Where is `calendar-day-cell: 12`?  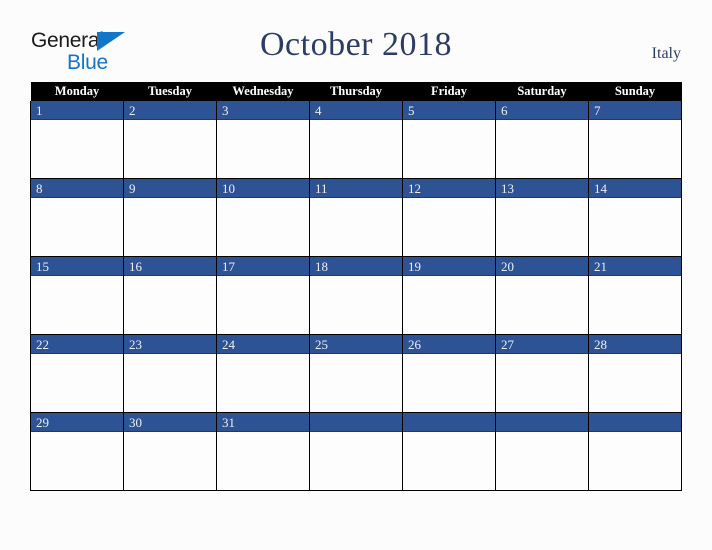 calendar-day-cell: 12 is located at coordinates (449, 217).